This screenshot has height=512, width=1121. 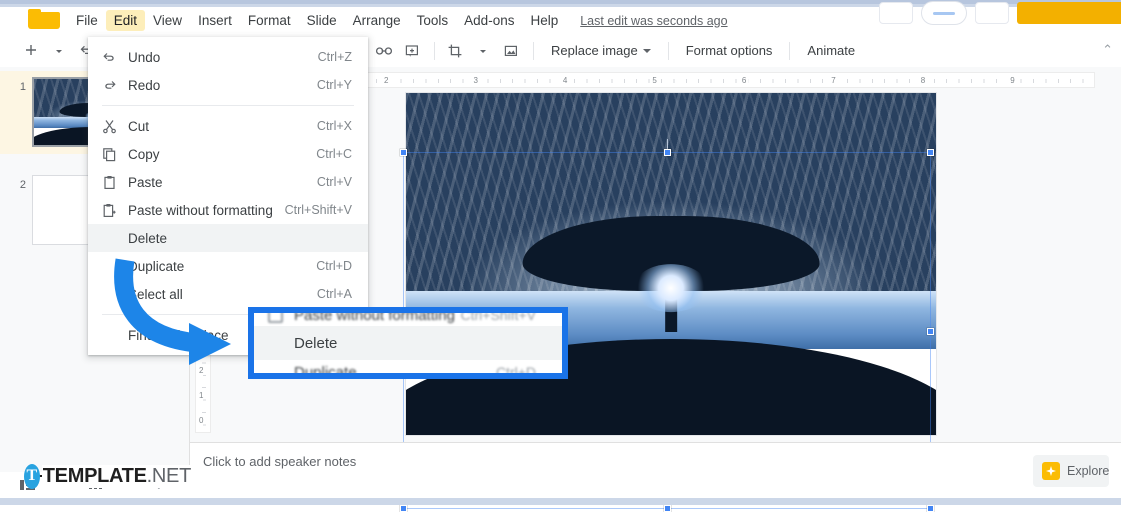 What do you see at coordinates (455, 51) in the screenshot?
I see `crop-image-icon` at bounding box center [455, 51].